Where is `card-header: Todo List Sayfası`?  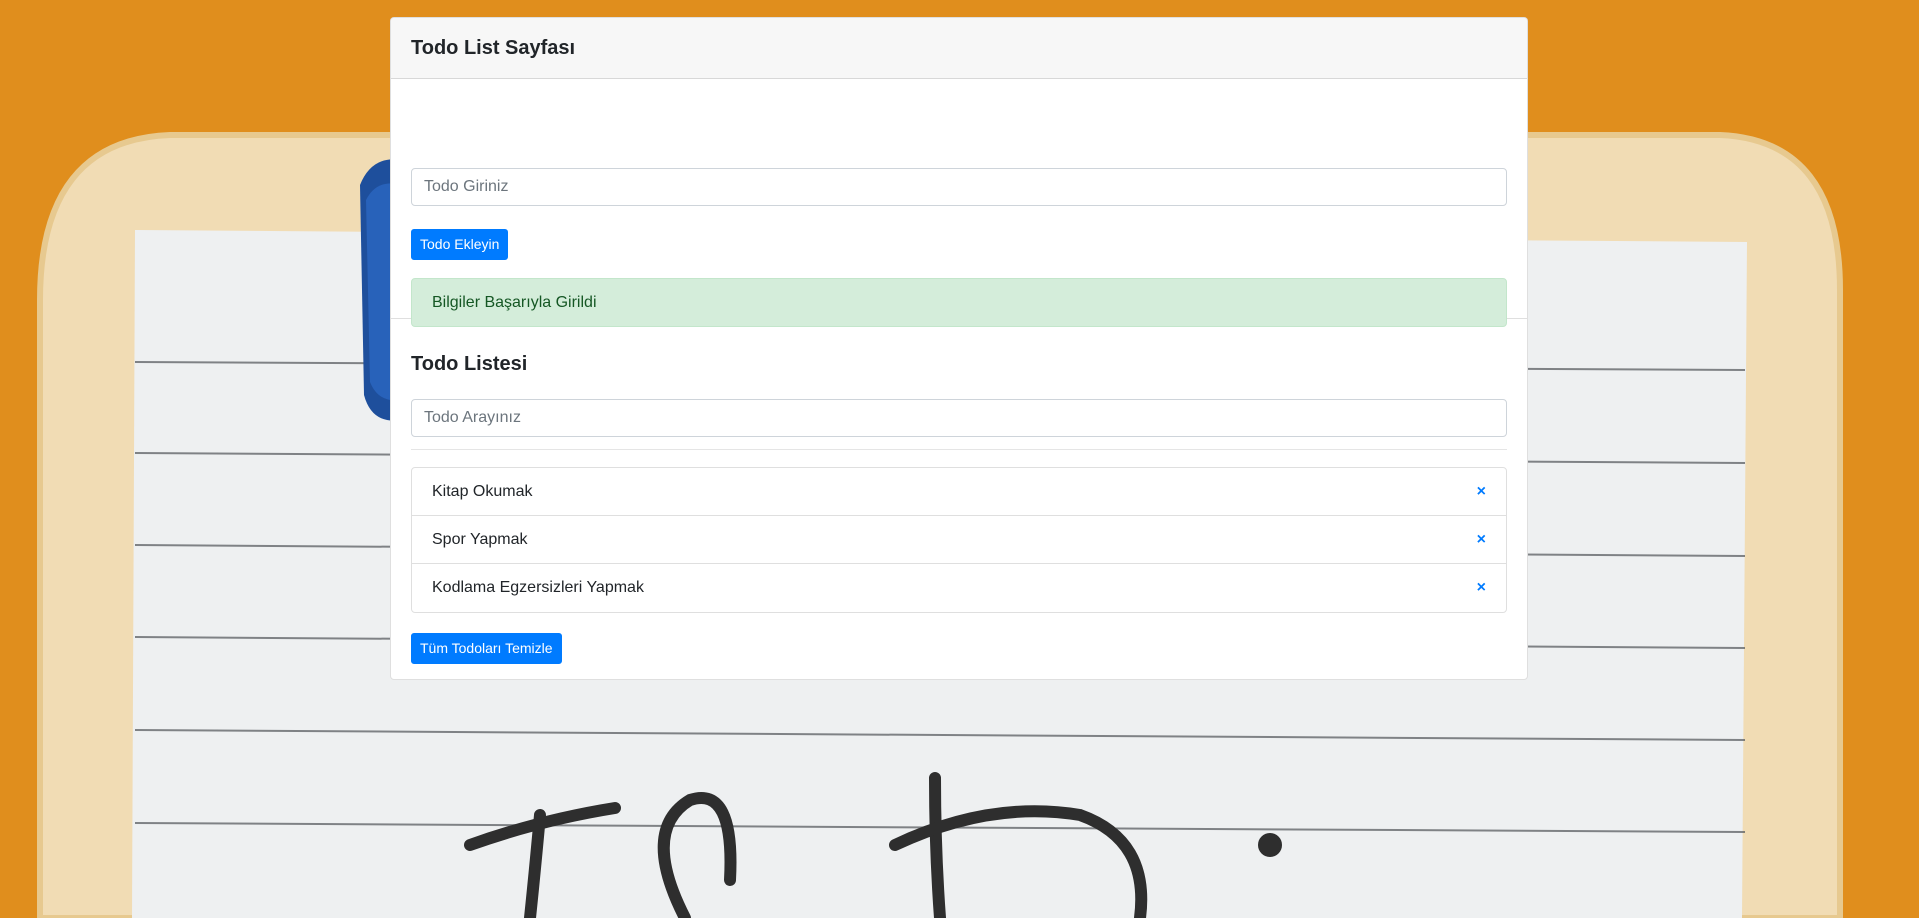 card-header: Todo List Sayfası is located at coordinates (959, 48).